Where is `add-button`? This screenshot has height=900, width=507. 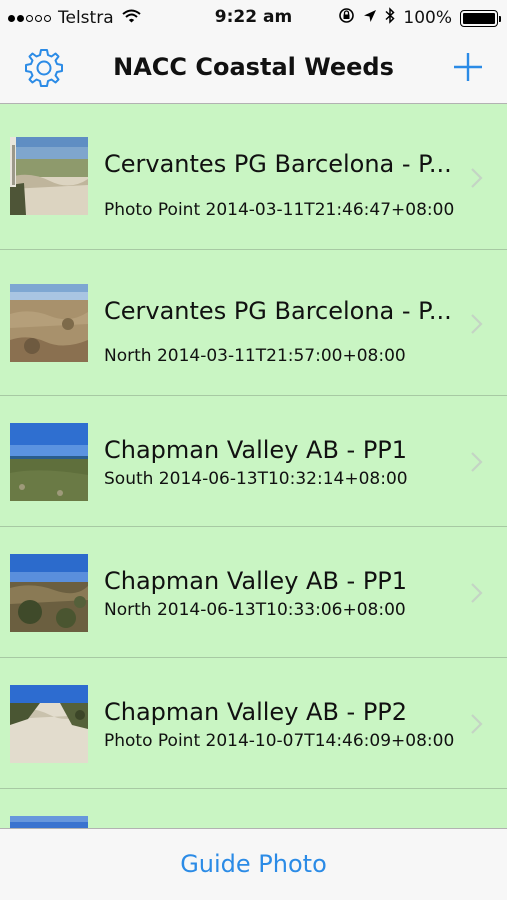
add-button is located at coordinates (468, 67).